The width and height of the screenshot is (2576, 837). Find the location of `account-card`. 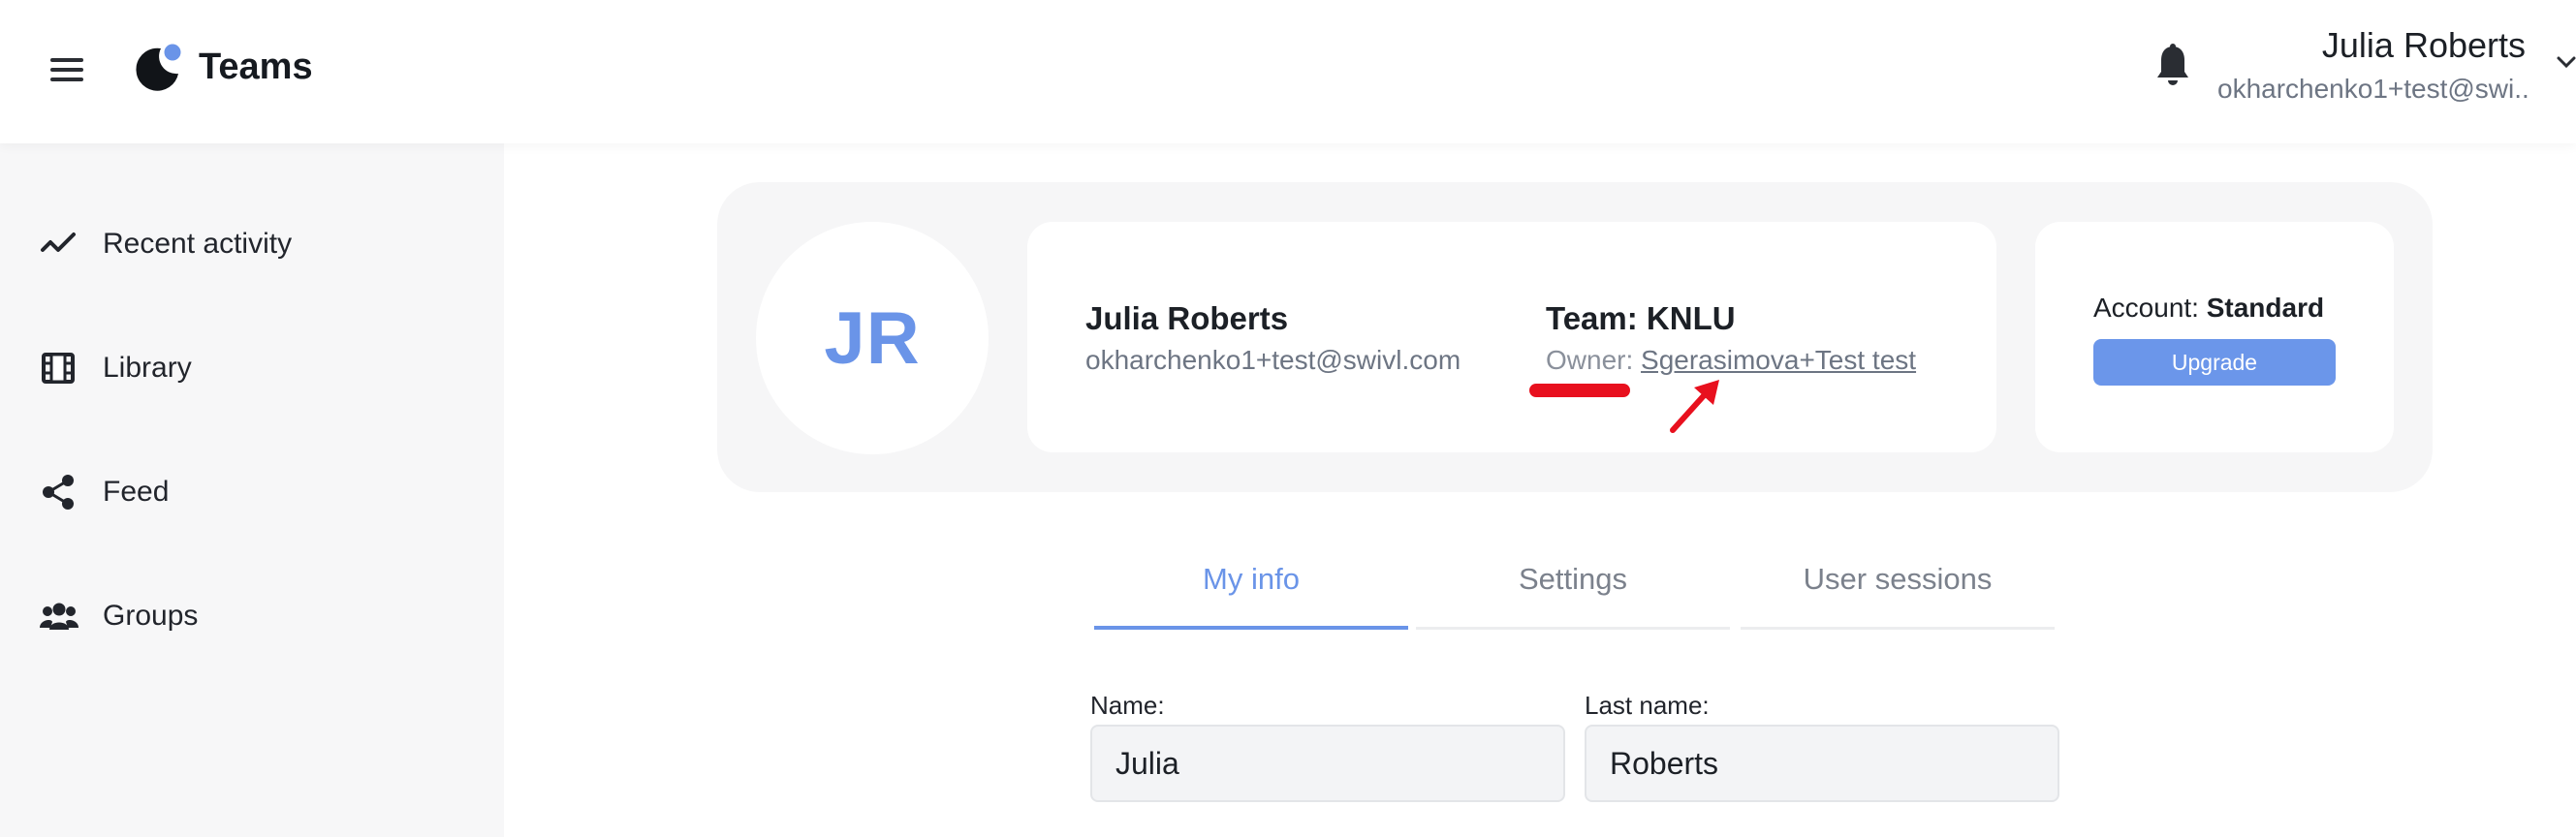

account-card is located at coordinates (2214, 337).